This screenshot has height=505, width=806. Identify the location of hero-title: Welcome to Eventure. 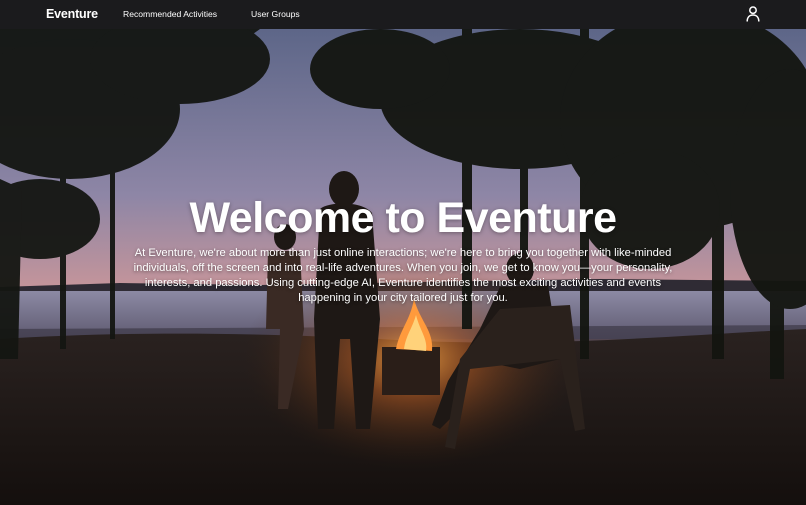
(403, 218).